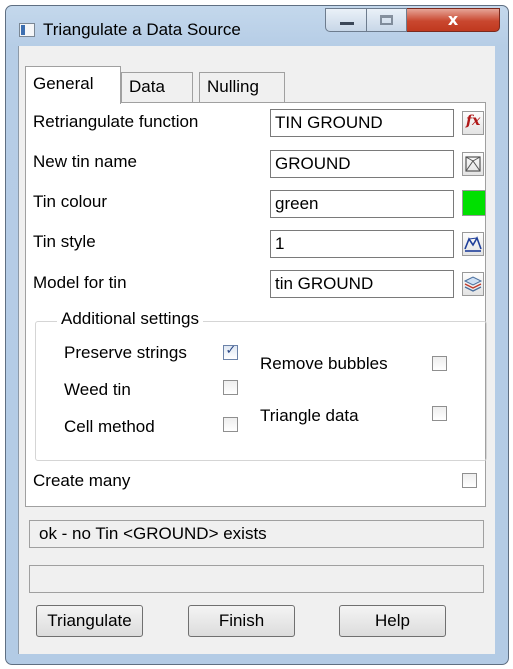  I want to click on function-button: fx, so click(473, 123).